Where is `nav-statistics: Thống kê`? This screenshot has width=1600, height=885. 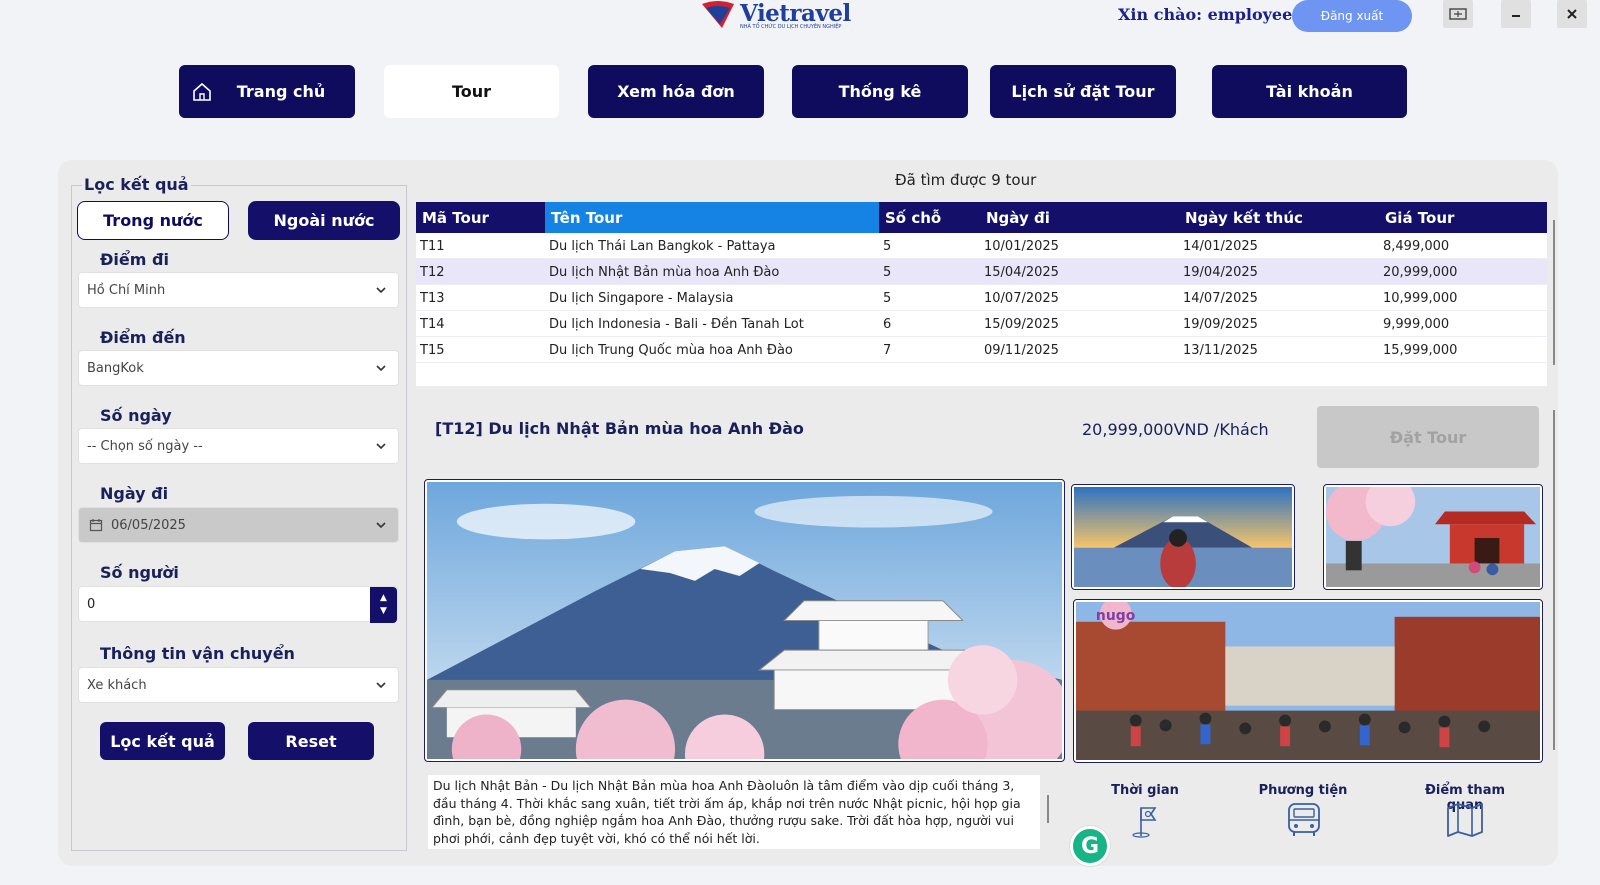 nav-statistics: Thống kê is located at coordinates (880, 91).